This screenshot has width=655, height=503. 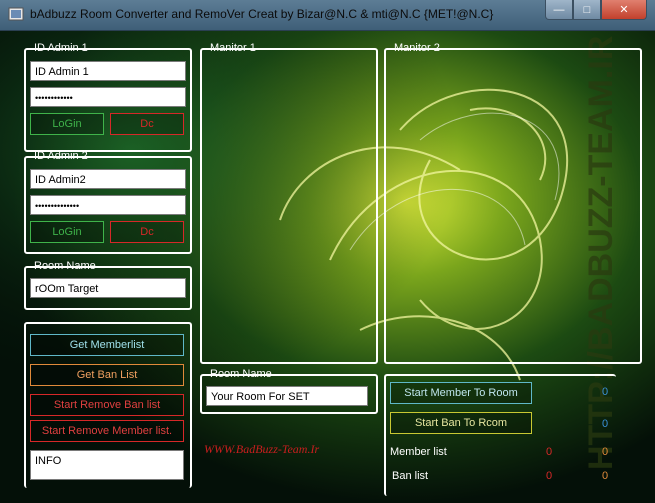 I want to click on ban-list-label: Ban list, so click(x=410, y=476).